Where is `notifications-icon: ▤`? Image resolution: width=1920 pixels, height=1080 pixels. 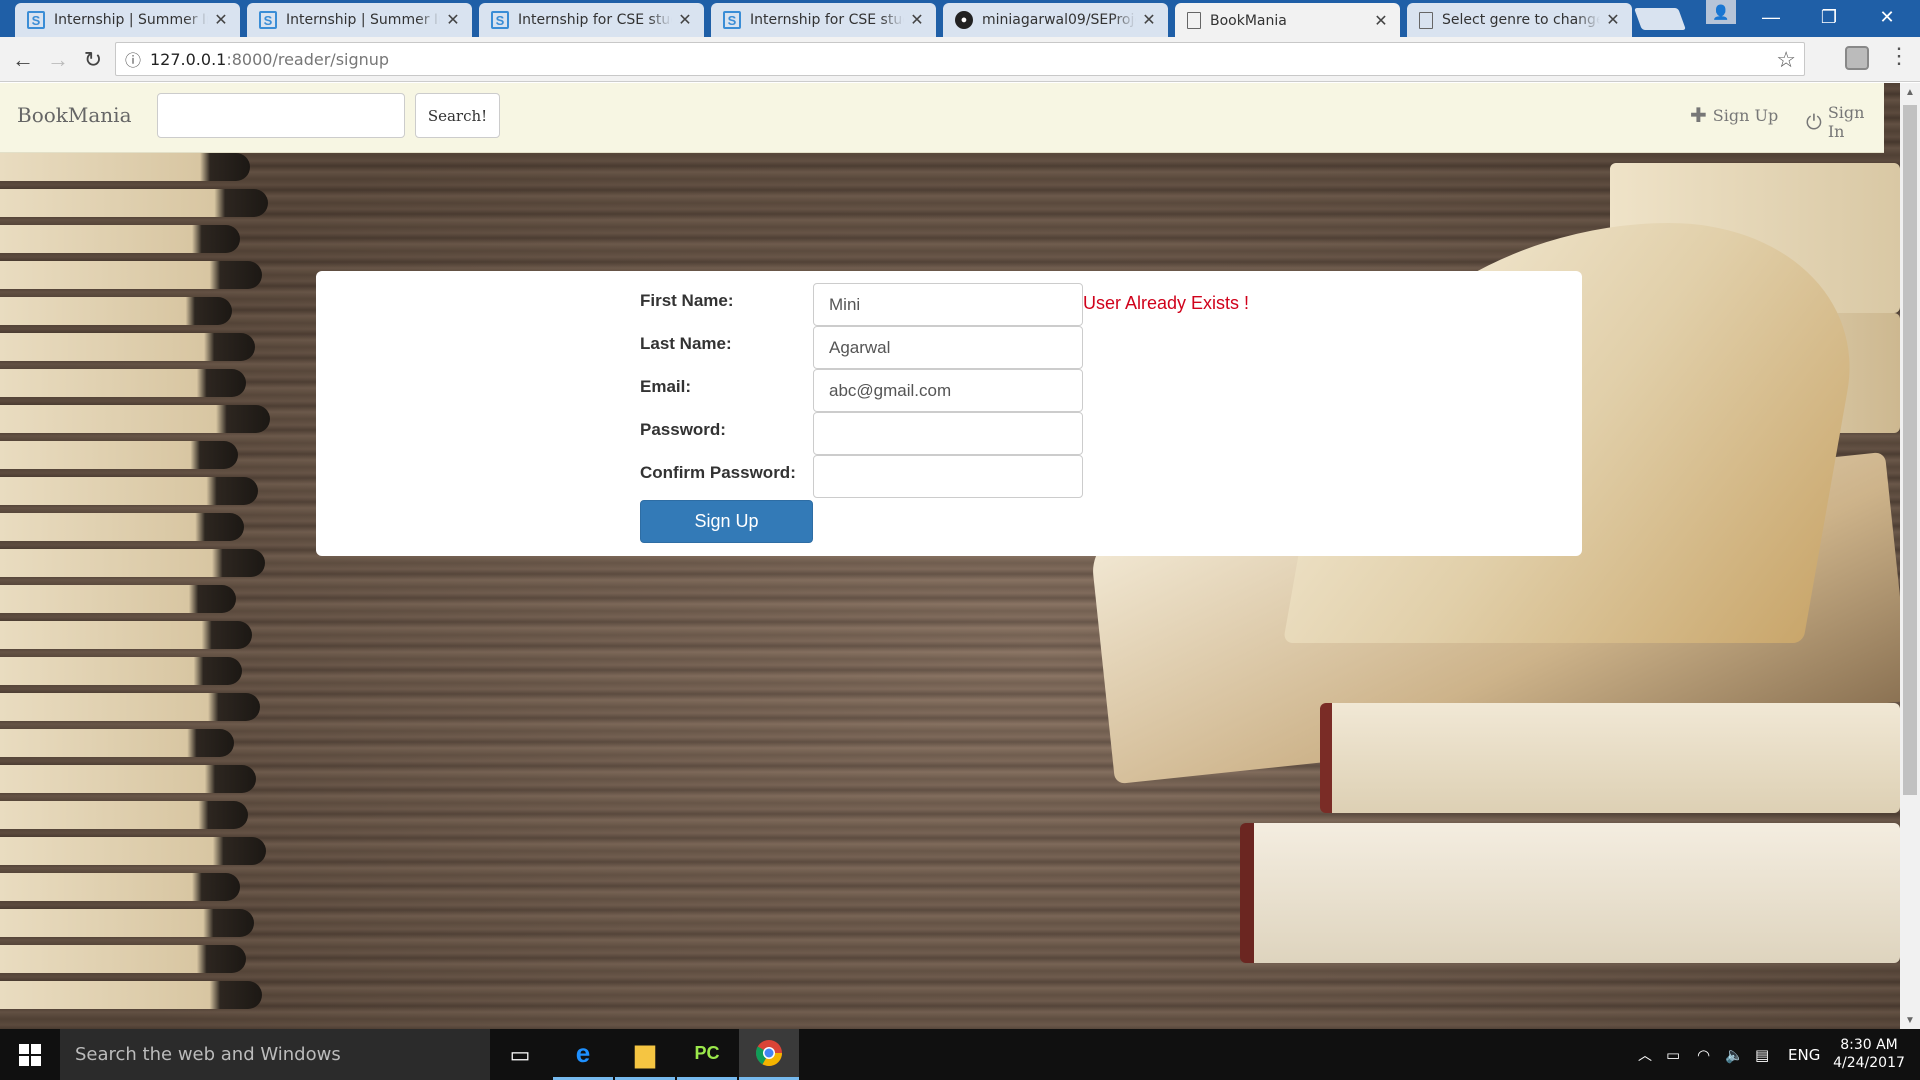
notifications-icon: ▤ is located at coordinates (1762, 1054).